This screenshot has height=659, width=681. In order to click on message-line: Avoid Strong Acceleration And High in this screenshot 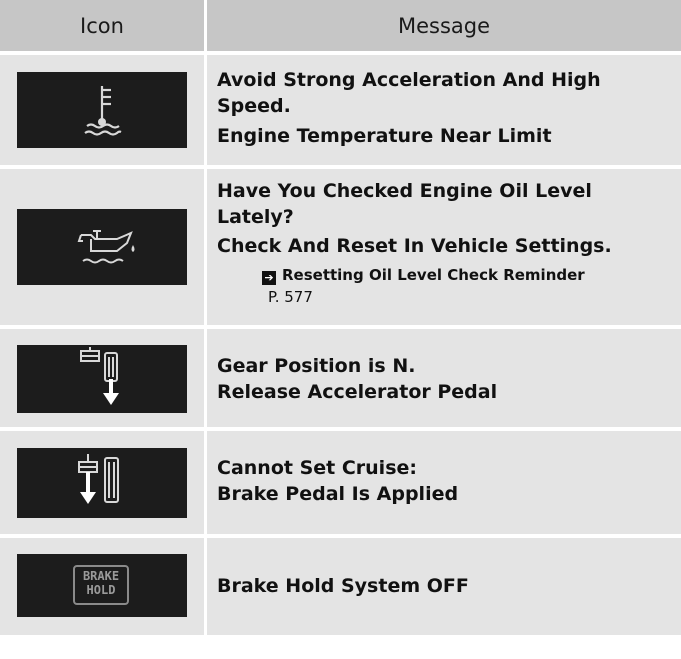, I will do `click(409, 80)`.